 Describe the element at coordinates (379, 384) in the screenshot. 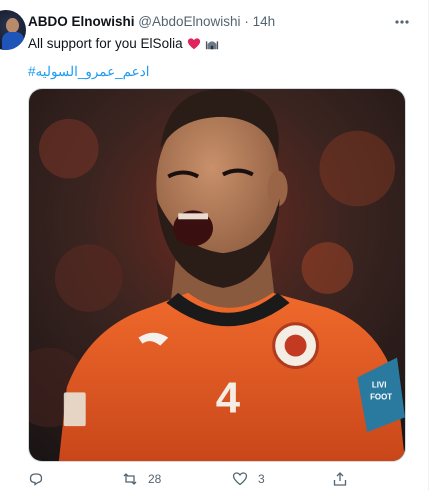

I see `armband-text-1: LIVI` at that location.